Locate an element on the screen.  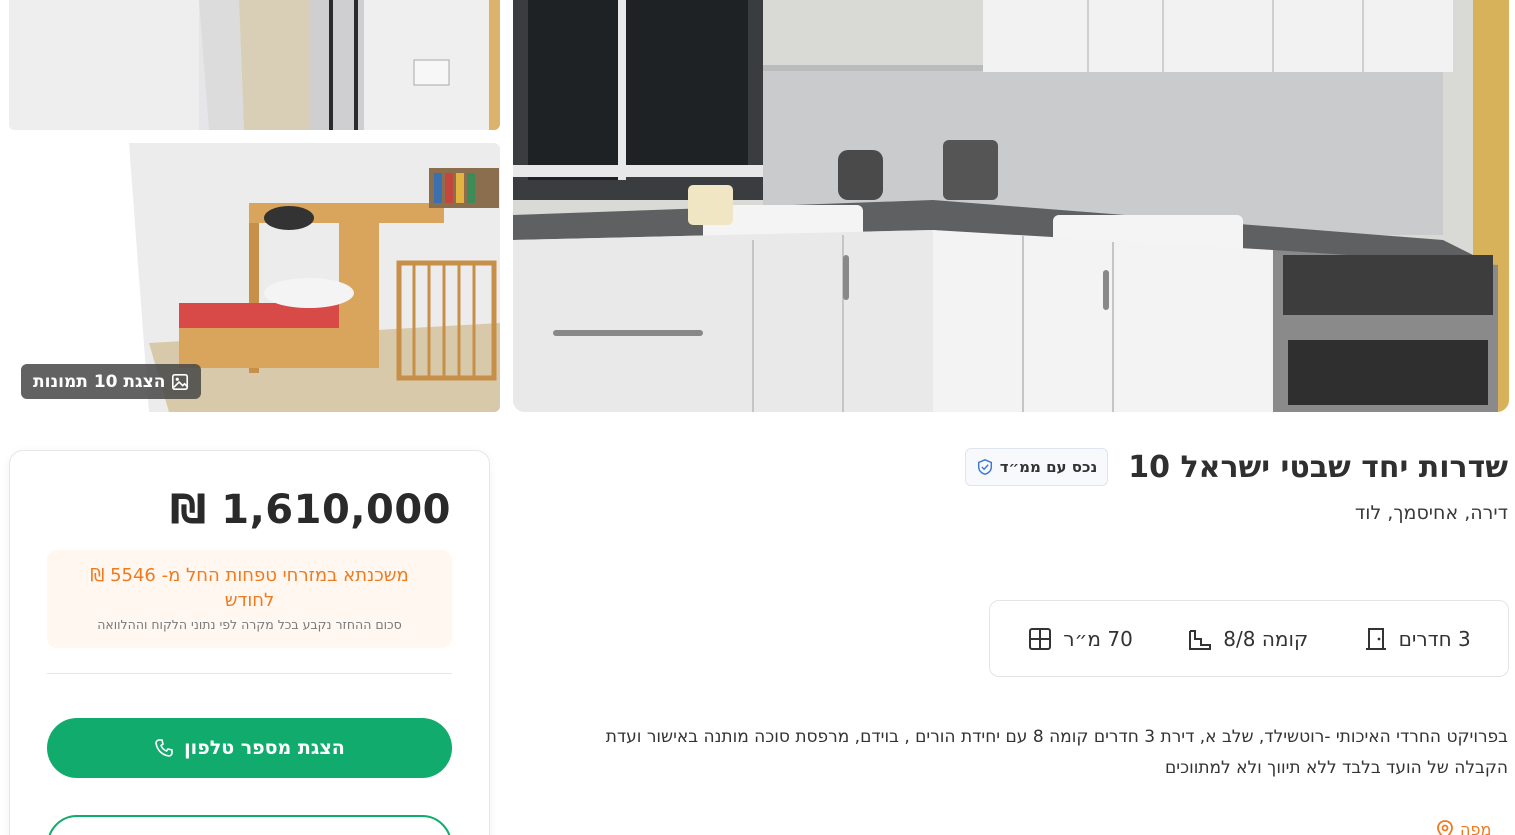
feature-rooms-label: 3 חדרים is located at coordinates (1434, 638).